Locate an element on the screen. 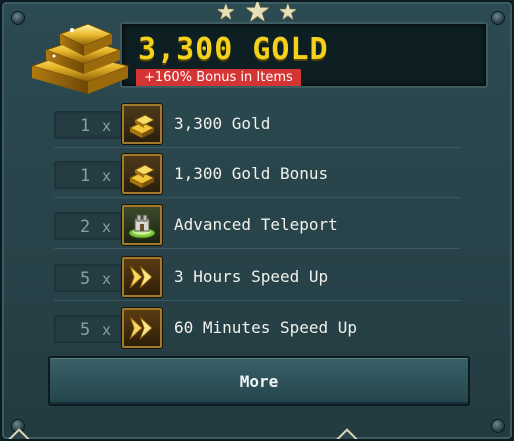 The width and height of the screenshot is (514, 441). teleport-icon is located at coordinates (142, 225).